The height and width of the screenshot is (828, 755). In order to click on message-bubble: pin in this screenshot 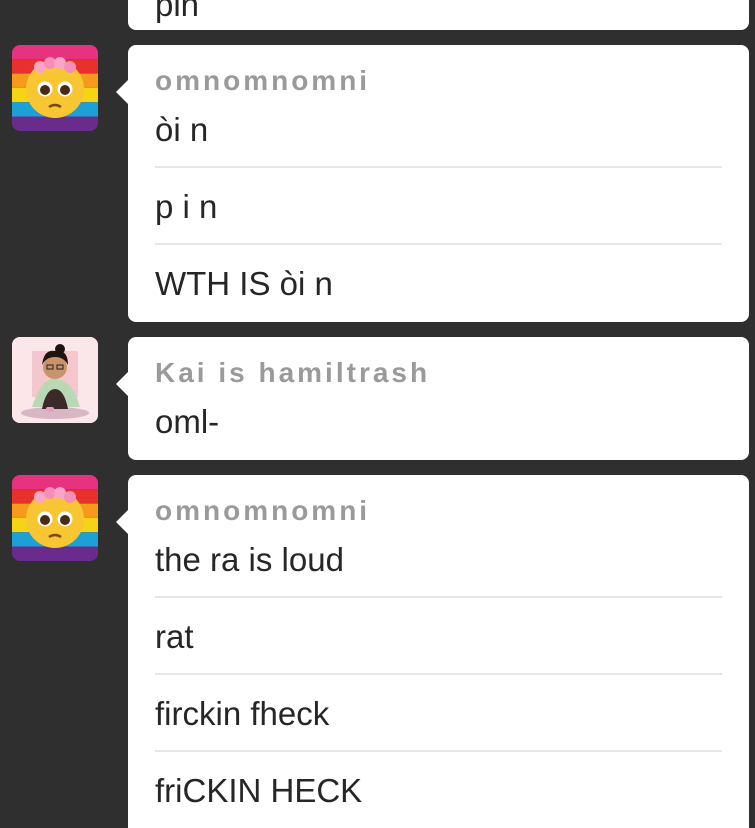, I will do `click(438, 15)`.